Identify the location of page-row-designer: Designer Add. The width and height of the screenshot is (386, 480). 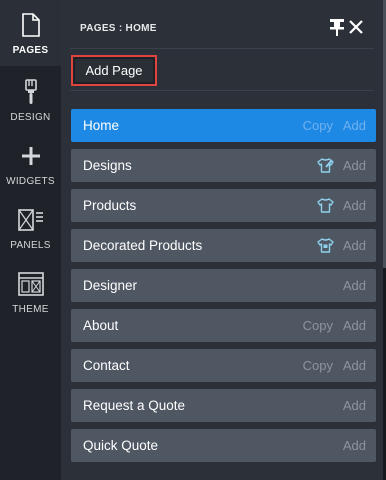
(223, 285).